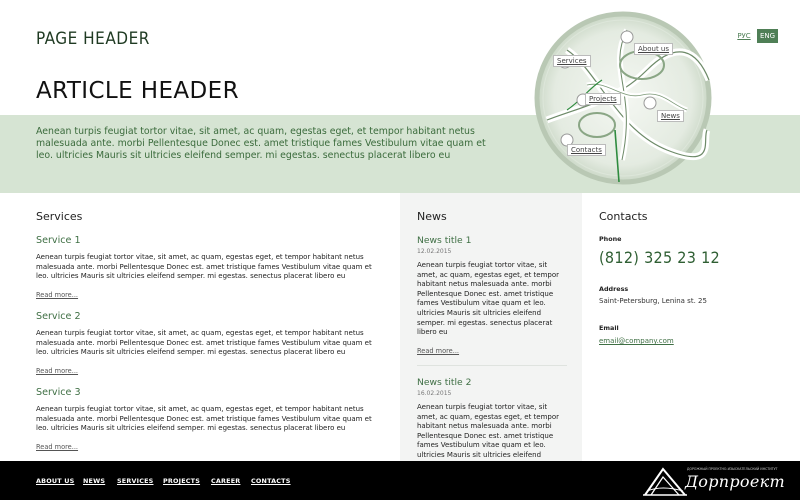 The width and height of the screenshot is (800, 500). What do you see at coordinates (434, 251) in the screenshot?
I see `news-date: 12.02.2015` at bounding box center [434, 251].